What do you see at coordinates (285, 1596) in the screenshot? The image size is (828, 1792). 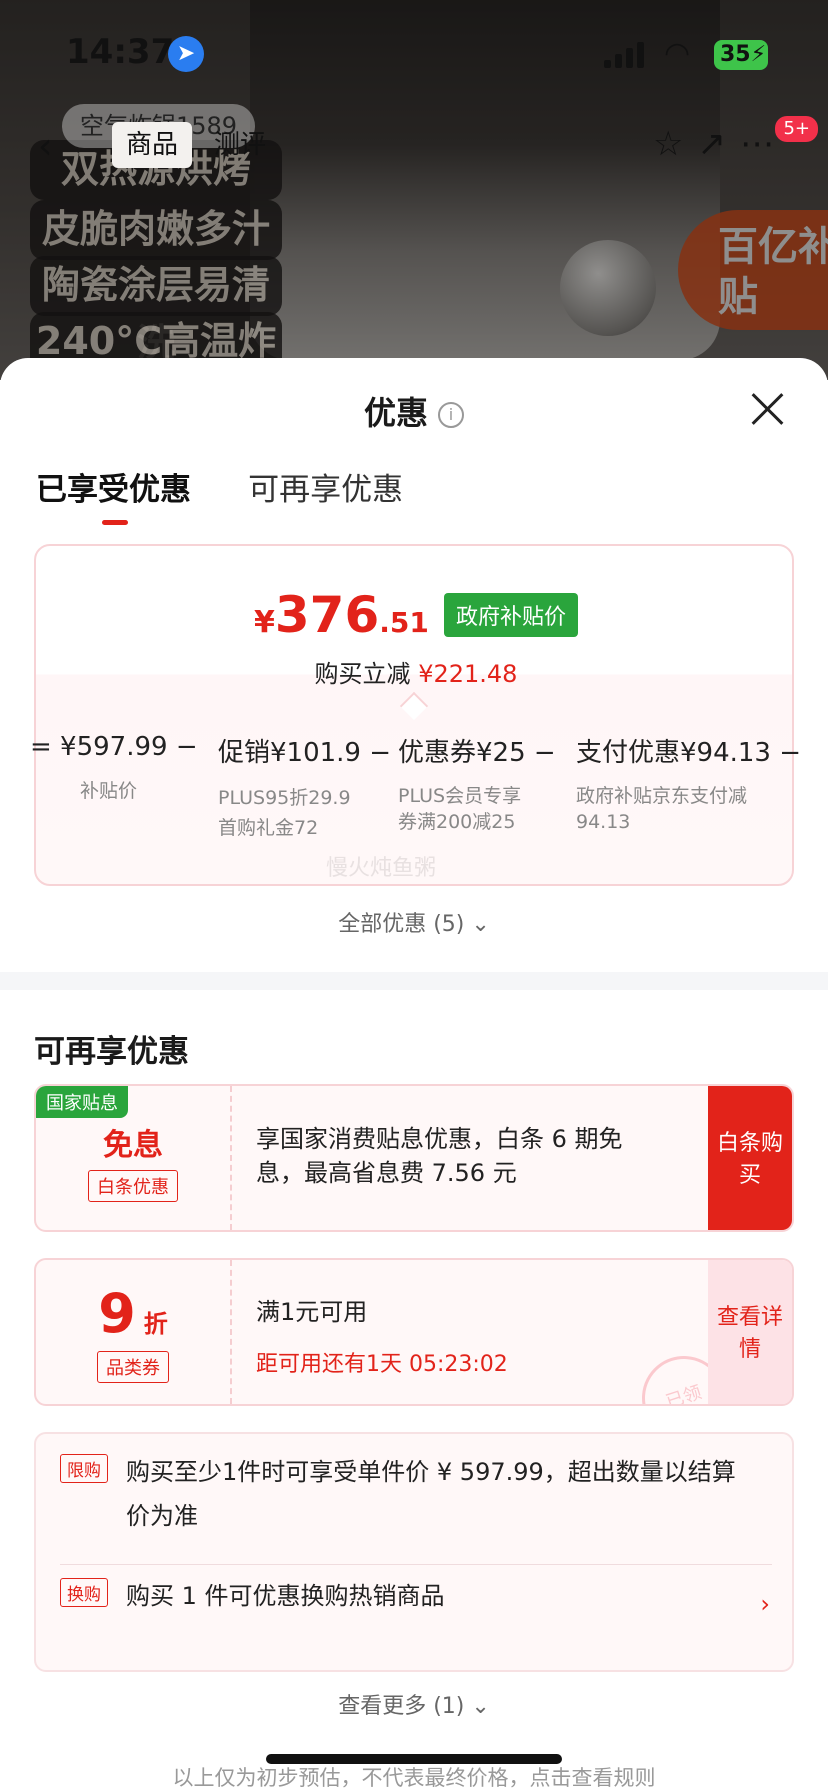 I see `rule-text: 购买 1 件可优惠换购热销商品` at bounding box center [285, 1596].